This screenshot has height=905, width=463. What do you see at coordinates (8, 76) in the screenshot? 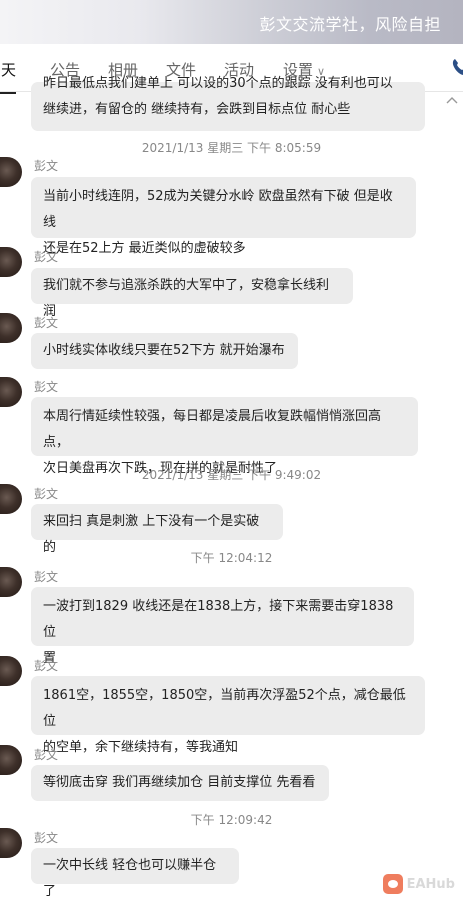
I see `tab-chat: 聊天` at bounding box center [8, 76].